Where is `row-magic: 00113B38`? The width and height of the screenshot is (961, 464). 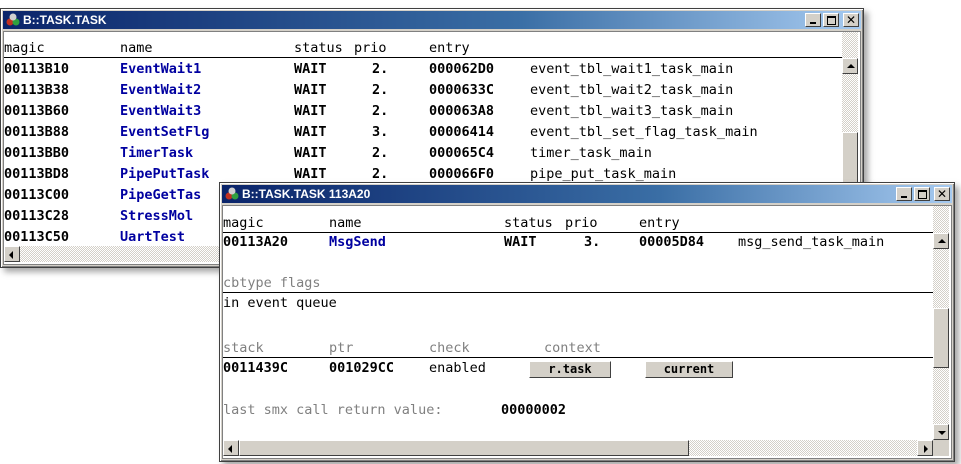 row-magic: 00113B38 is located at coordinates (37, 90).